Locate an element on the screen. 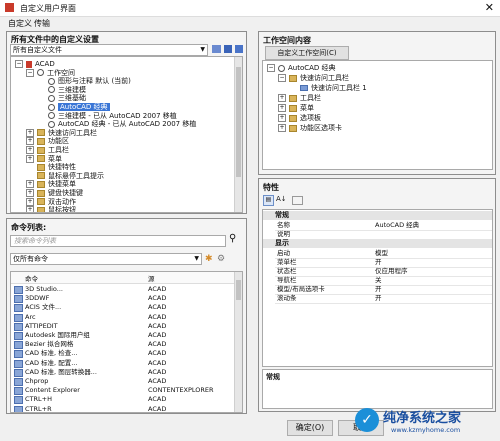 The height and width of the screenshot is (441, 500). column-source: 源 is located at coordinates (151, 278).